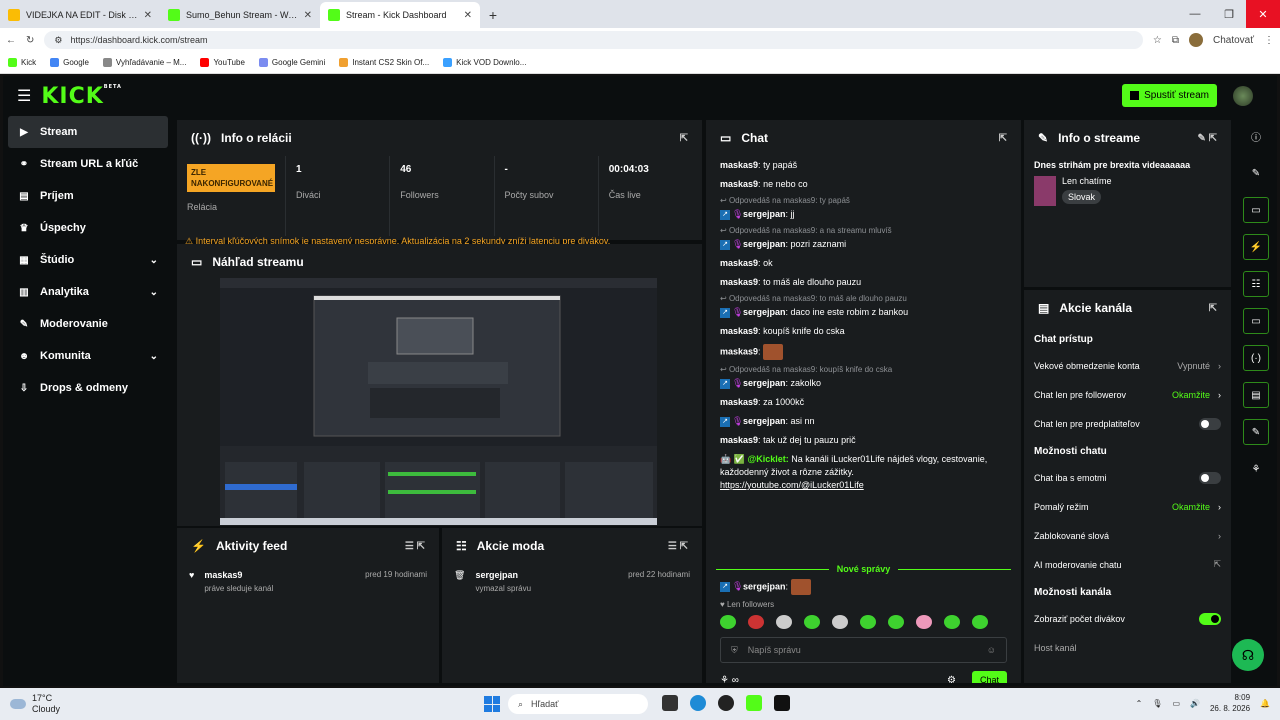 This screenshot has width=1280, height=720. Describe the element at coordinates (1269, 40) in the screenshot. I see `menu-icon: ⋮` at that location.